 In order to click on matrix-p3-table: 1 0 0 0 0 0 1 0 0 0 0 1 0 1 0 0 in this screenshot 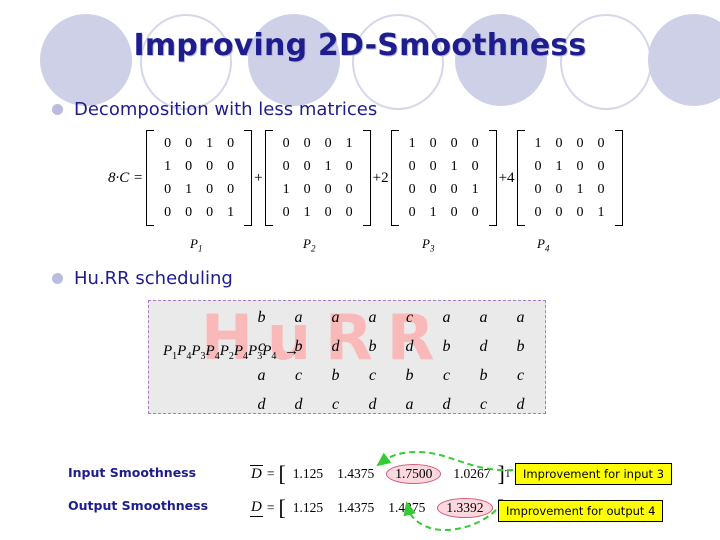, I will do `click(444, 178)`.